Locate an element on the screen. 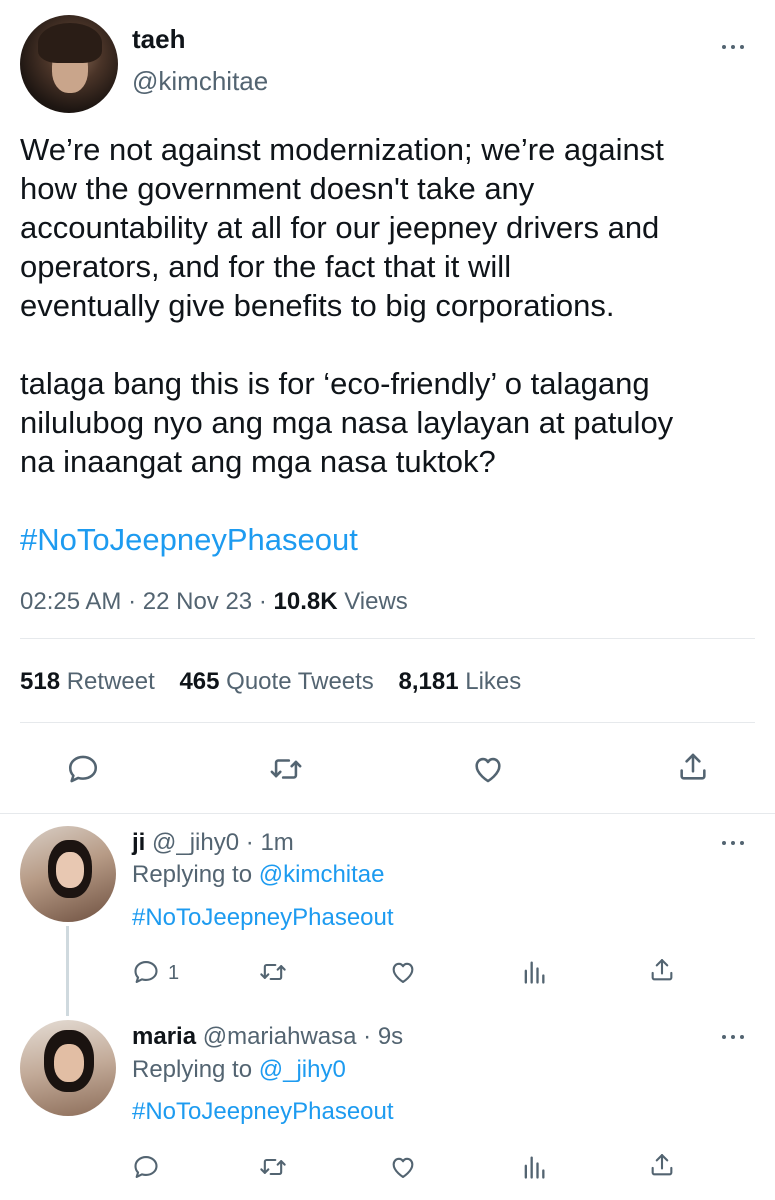 The height and width of the screenshot is (1200, 775). replying-to: Replying to @_jihy0 is located at coordinates (239, 1070).